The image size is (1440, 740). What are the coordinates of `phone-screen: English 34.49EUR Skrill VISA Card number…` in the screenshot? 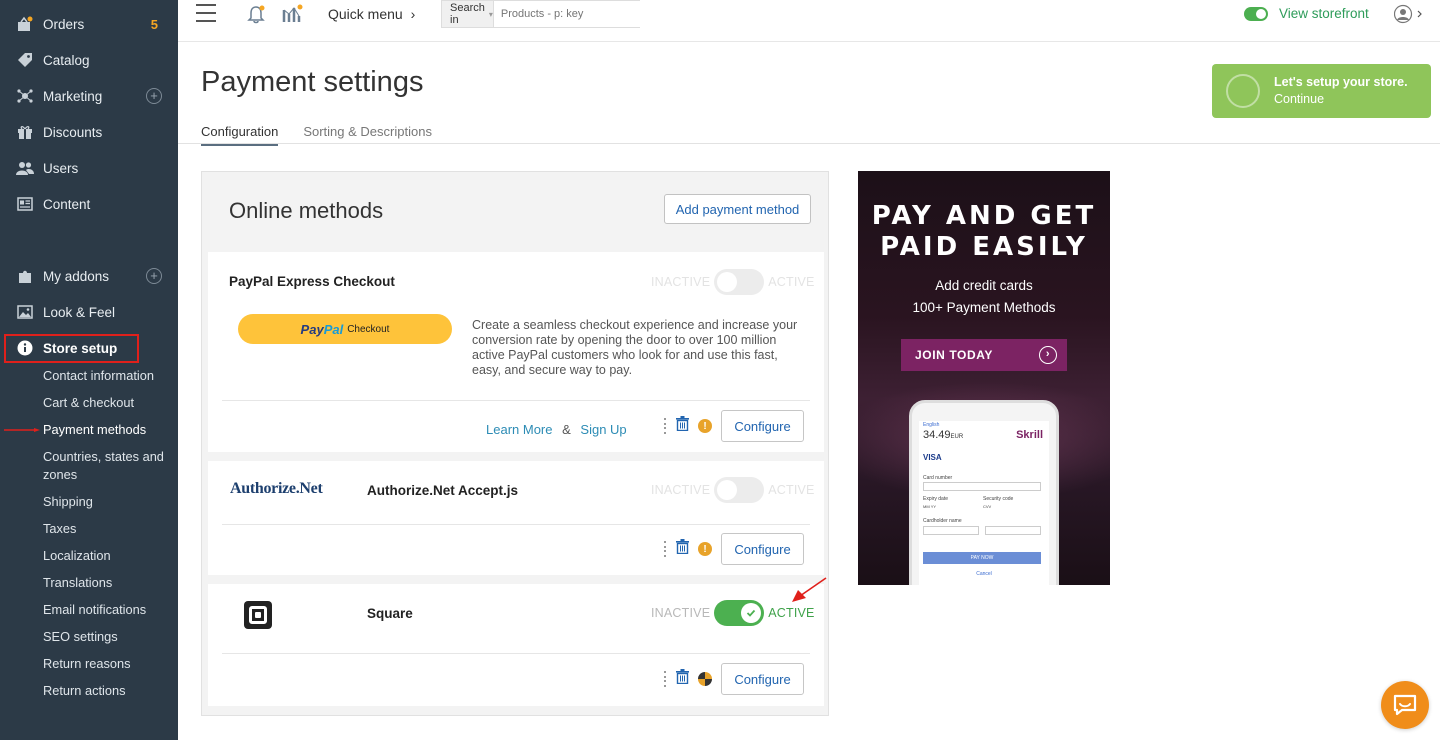 It's located at (984, 503).